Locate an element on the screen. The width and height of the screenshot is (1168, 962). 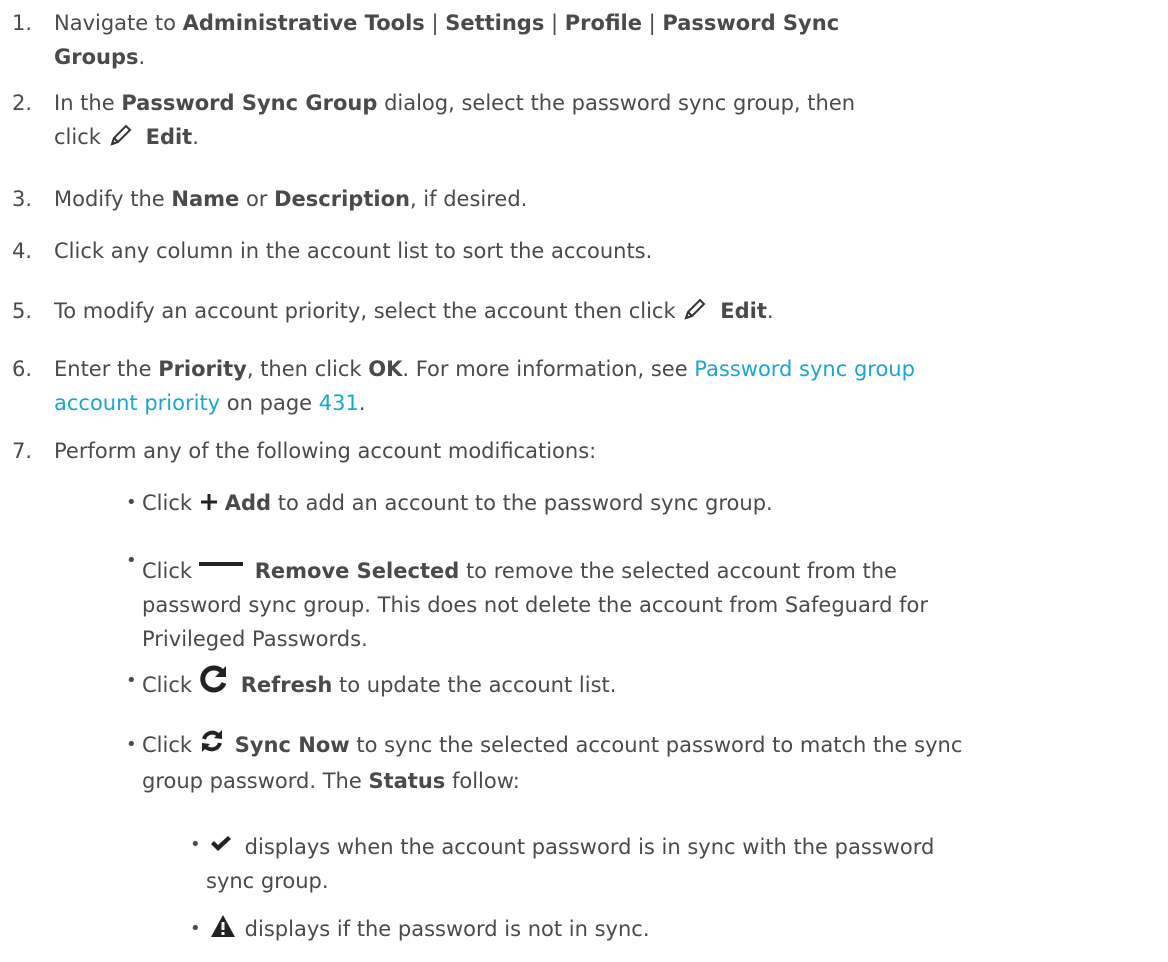
add-label: Add is located at coordinates (248, 503).